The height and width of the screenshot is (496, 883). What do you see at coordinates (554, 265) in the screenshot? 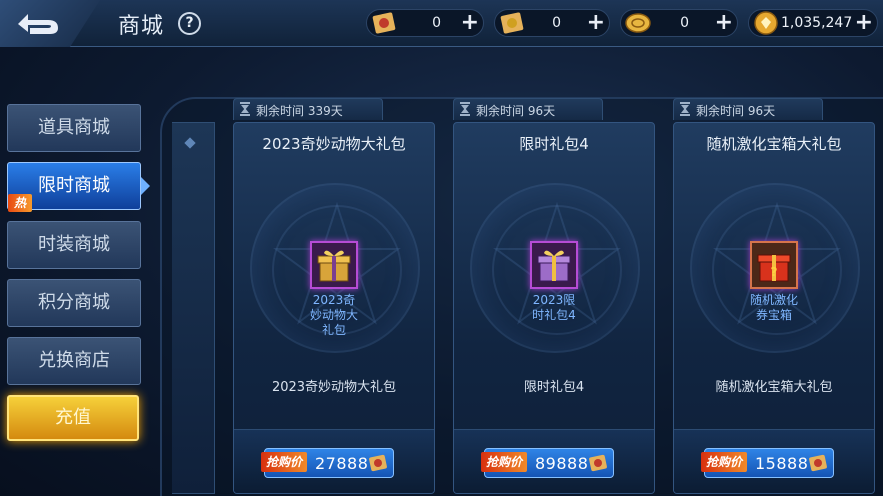
I see `purple-gift-box-icon` at bounding box center [554, 265].